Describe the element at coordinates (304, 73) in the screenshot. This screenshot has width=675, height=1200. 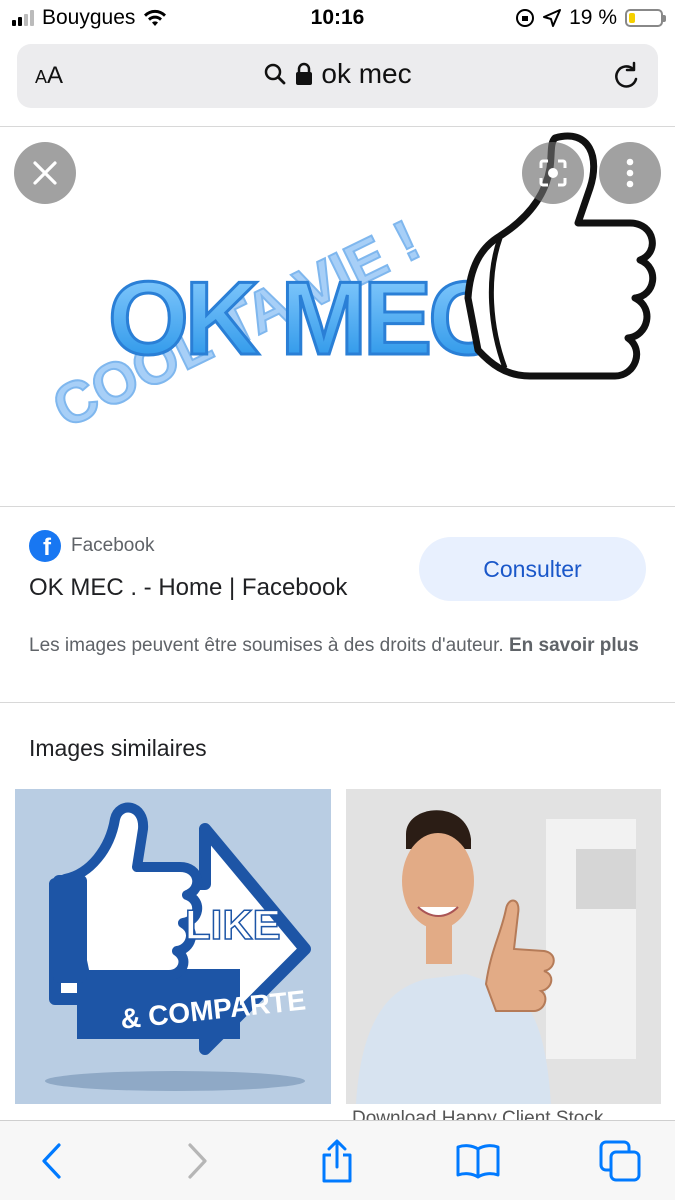
I see `lock-icon` at that location.